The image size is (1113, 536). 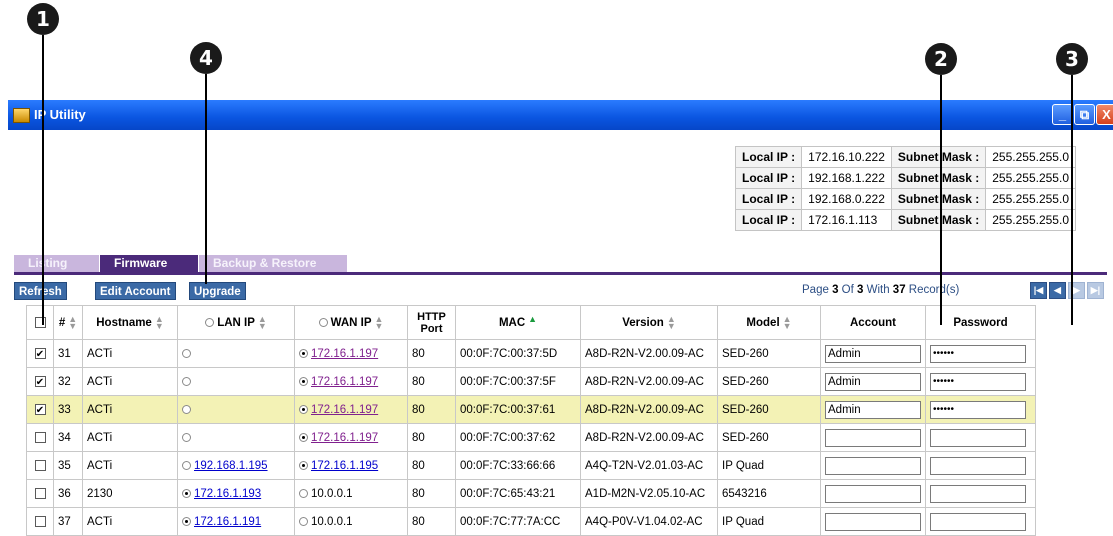 I want to click on row-lan-ip: 192.168.1.195, so click(x=236, y=465).